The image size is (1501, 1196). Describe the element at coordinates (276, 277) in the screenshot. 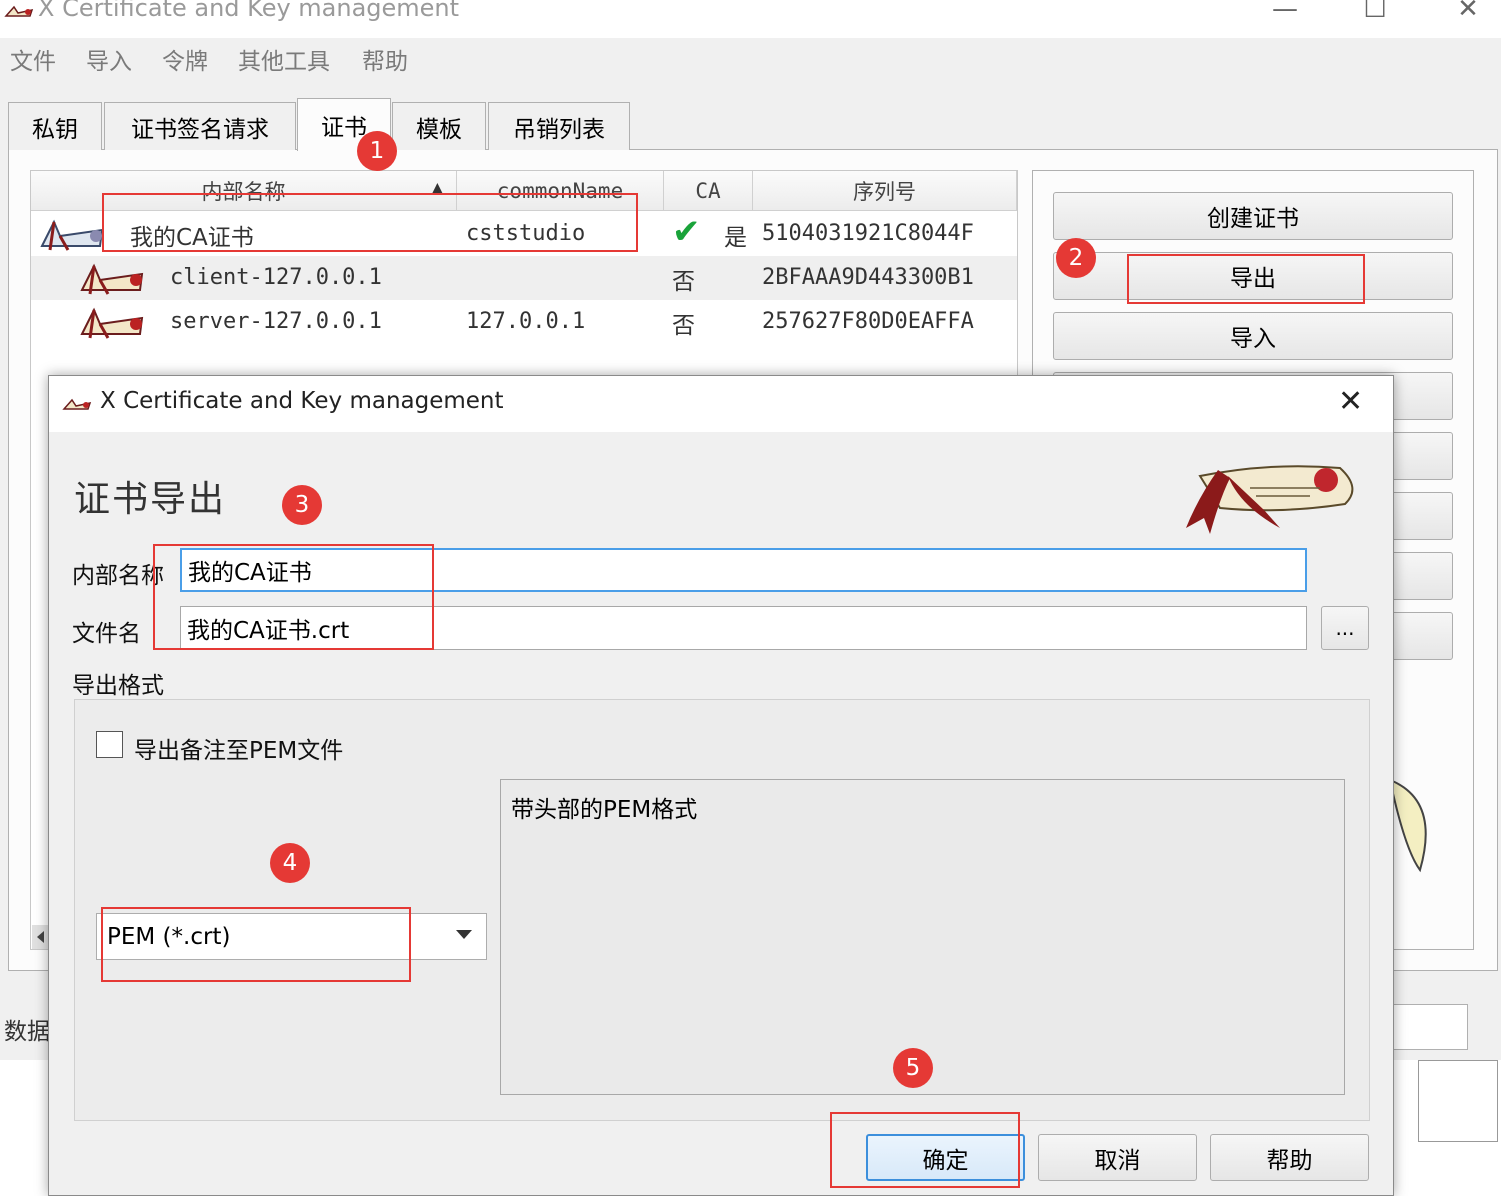

I see `row-internal-name: client-127.0.0.1` at that location.